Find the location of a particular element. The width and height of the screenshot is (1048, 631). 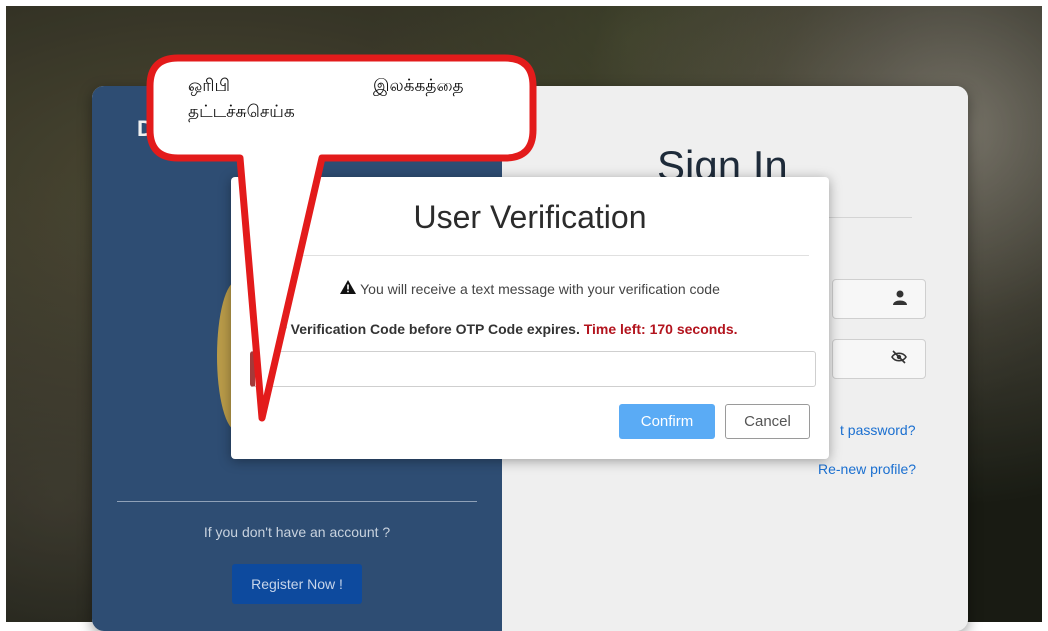

confirm-button: Confirm is located at coordinates (667, 421).